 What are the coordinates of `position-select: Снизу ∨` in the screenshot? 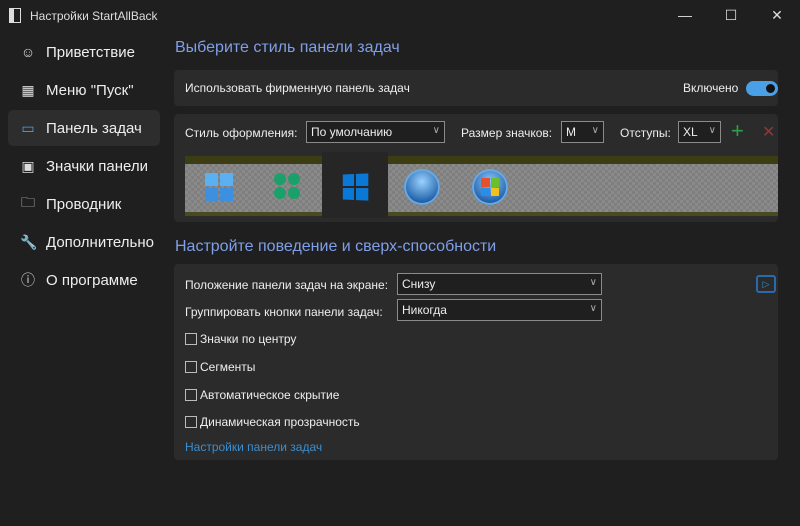 It's located at (499, 284).